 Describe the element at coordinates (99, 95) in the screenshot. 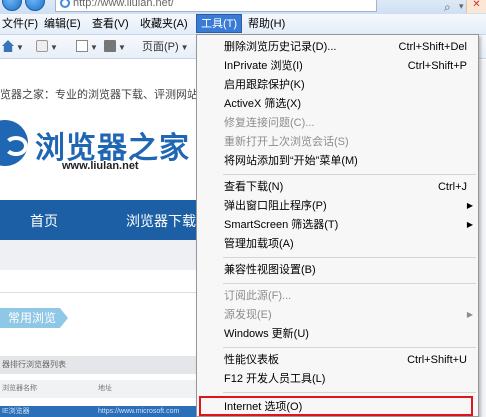

I see `site-tagline: 览器之家：专业的浏览器下载、评测网站` at that location.